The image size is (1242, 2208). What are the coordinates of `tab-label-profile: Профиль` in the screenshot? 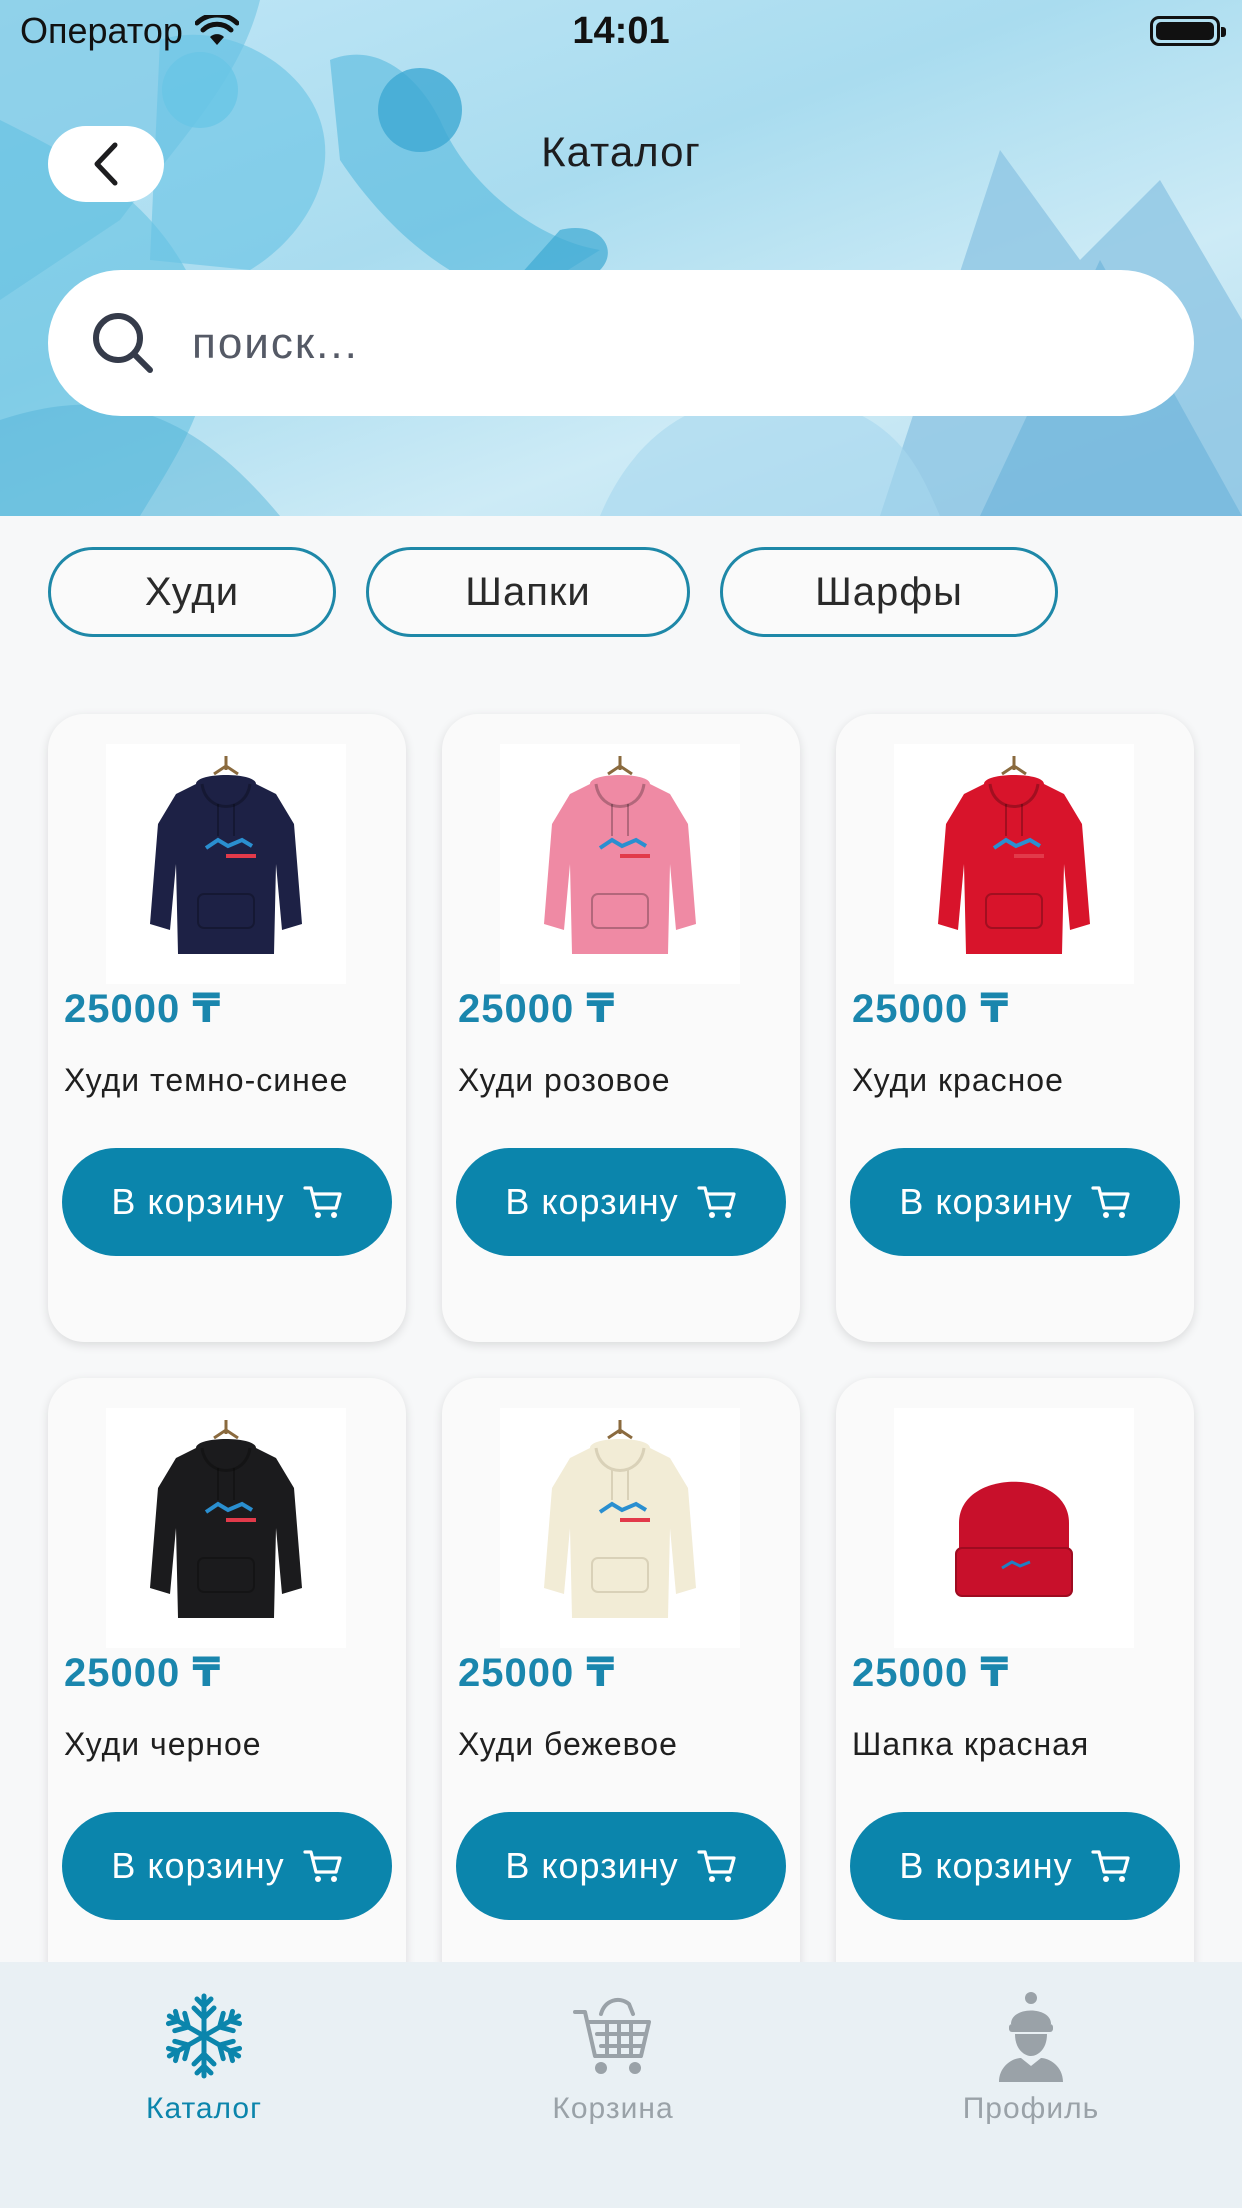 It's located at (1031, 2108).